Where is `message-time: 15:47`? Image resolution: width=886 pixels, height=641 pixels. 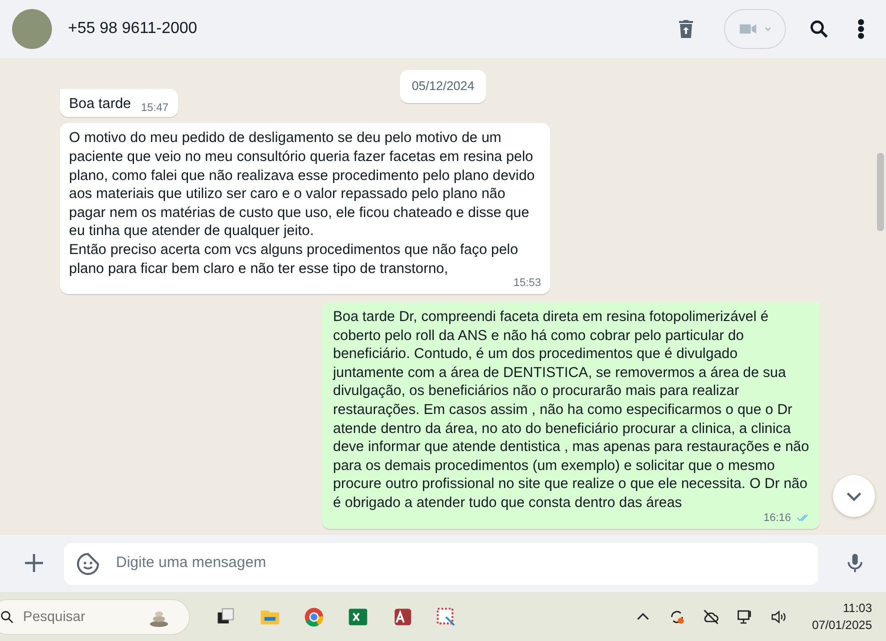
message-time: 15:47 is located at coordinates (155, 109).